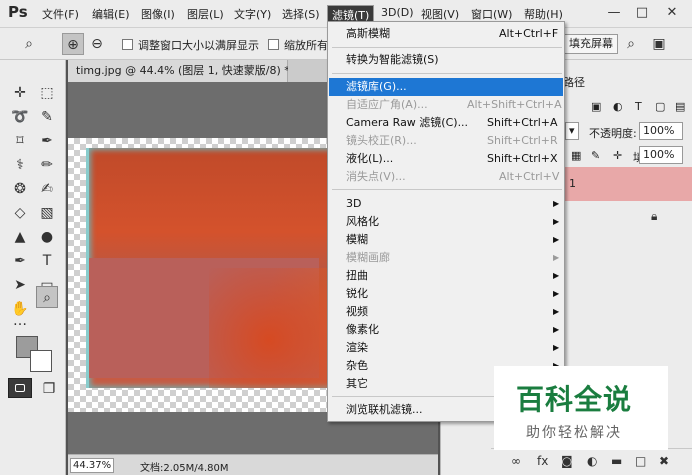 The image size is (692, 475). What do you see at coordinates (47, 165) in the screenshot?
I see `brush-tool-icon: ✏` at bounding box center [47, 165].